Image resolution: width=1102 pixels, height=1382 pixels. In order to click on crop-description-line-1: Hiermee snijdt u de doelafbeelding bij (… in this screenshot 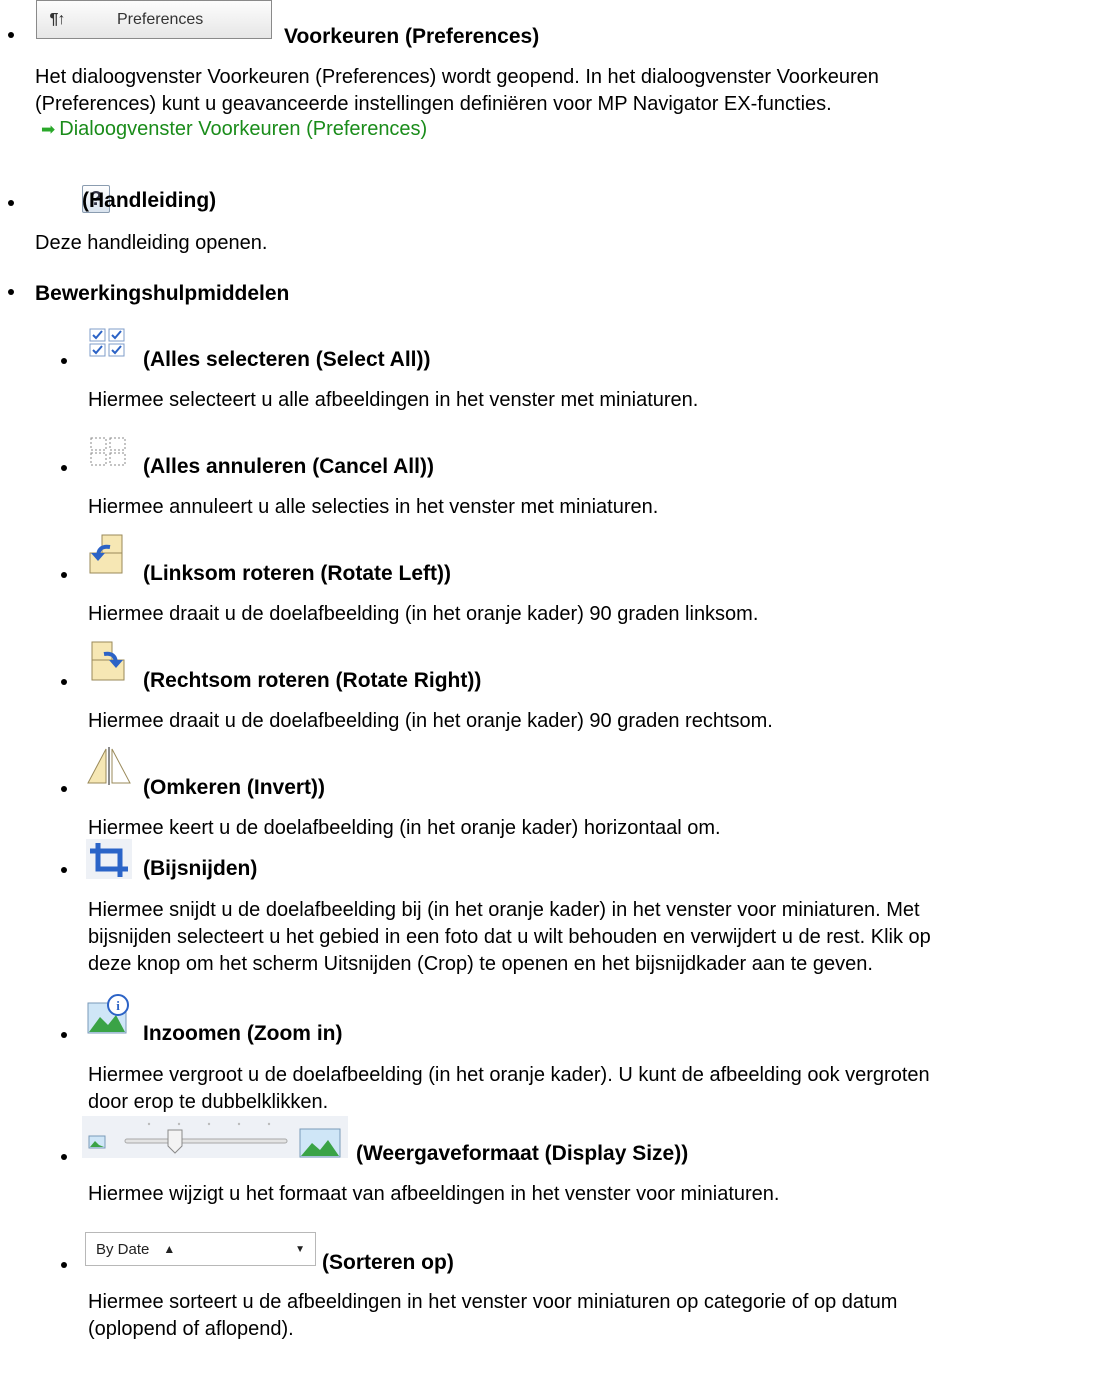, I will do `click(504, 910)`.